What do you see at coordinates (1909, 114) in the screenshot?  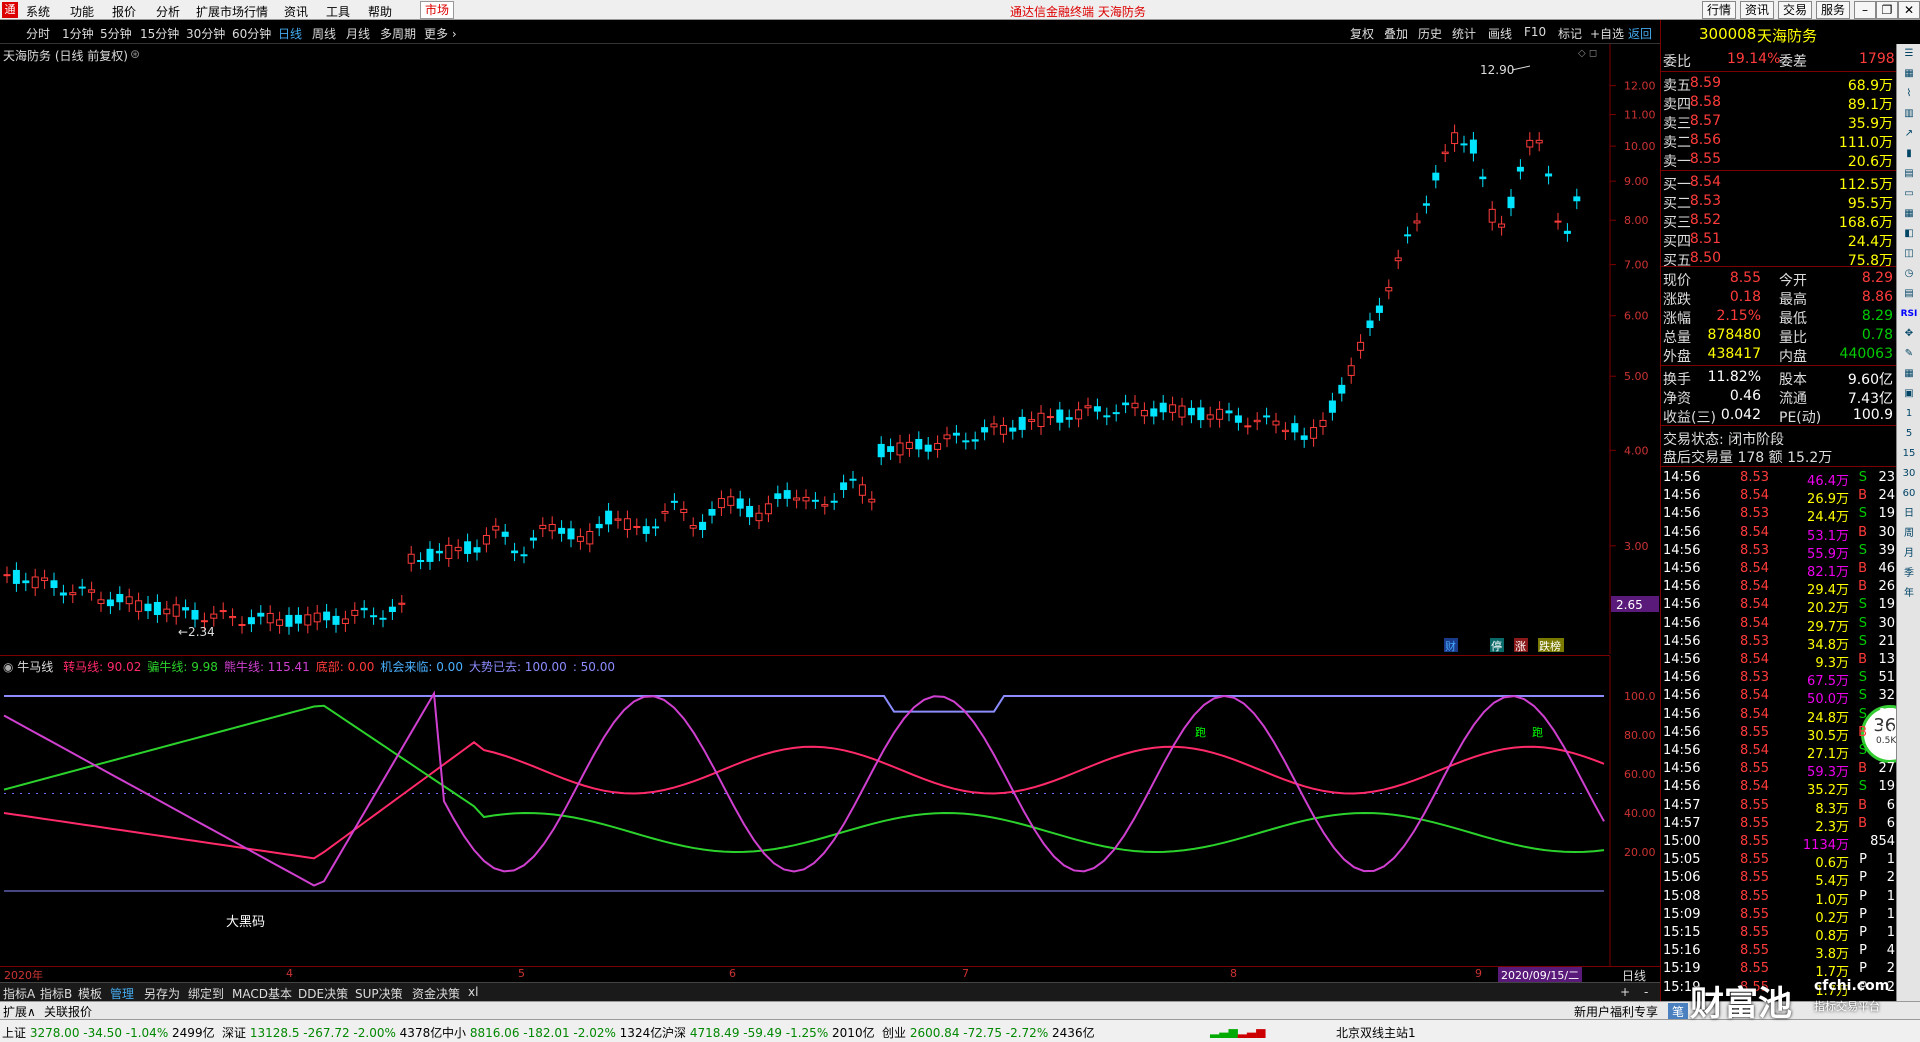 I see `sidebar-bars-icon: ▥` at bounding box center [1909, 114].